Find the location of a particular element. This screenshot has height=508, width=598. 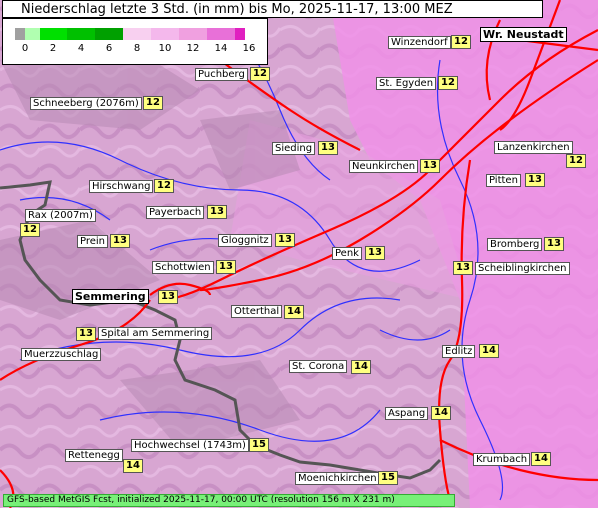

place-label: Pitten is located at coordinates (503, 180).